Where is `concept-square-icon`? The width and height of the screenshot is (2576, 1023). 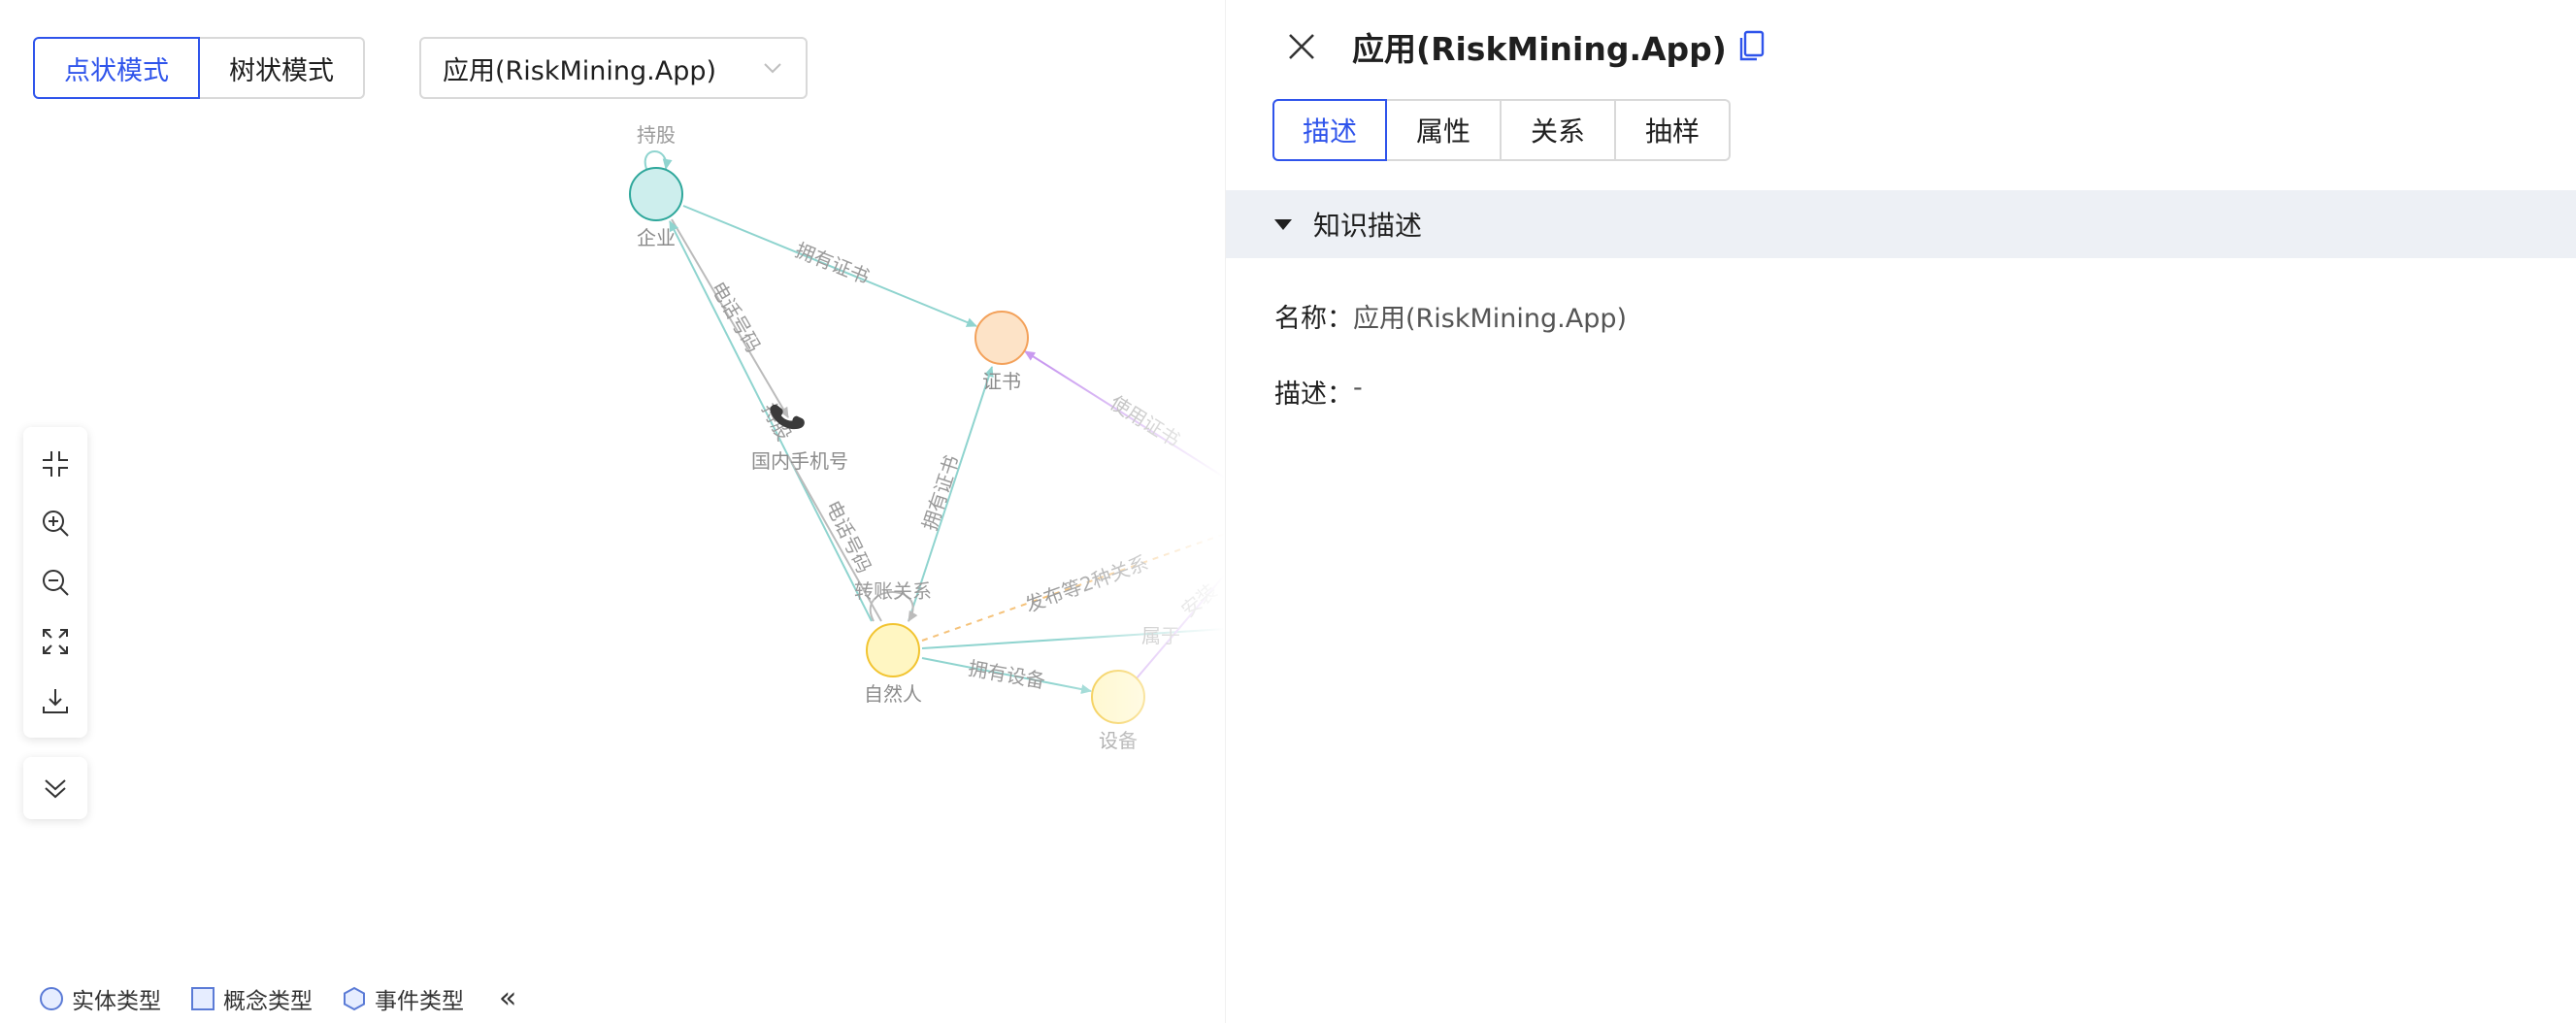 concept-square-icon is located at coordinates (203, 998).